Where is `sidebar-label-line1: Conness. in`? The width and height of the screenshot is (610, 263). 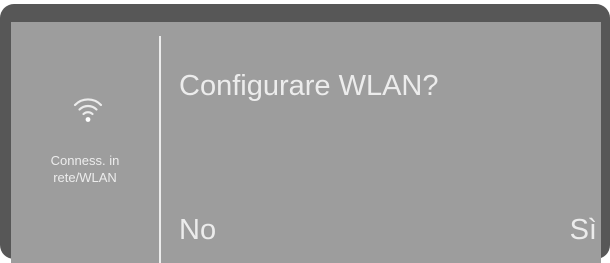
sidebar-label-line1: Conness. in is located at coordinates (85, 160).